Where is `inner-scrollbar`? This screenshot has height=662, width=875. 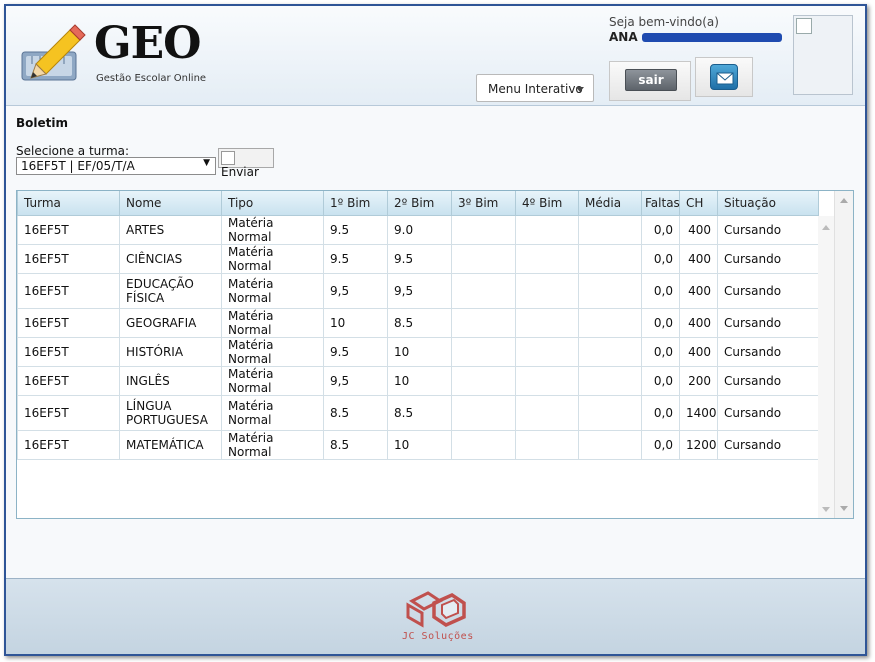 inner-scrollbar is located at coordinates (826, 367).